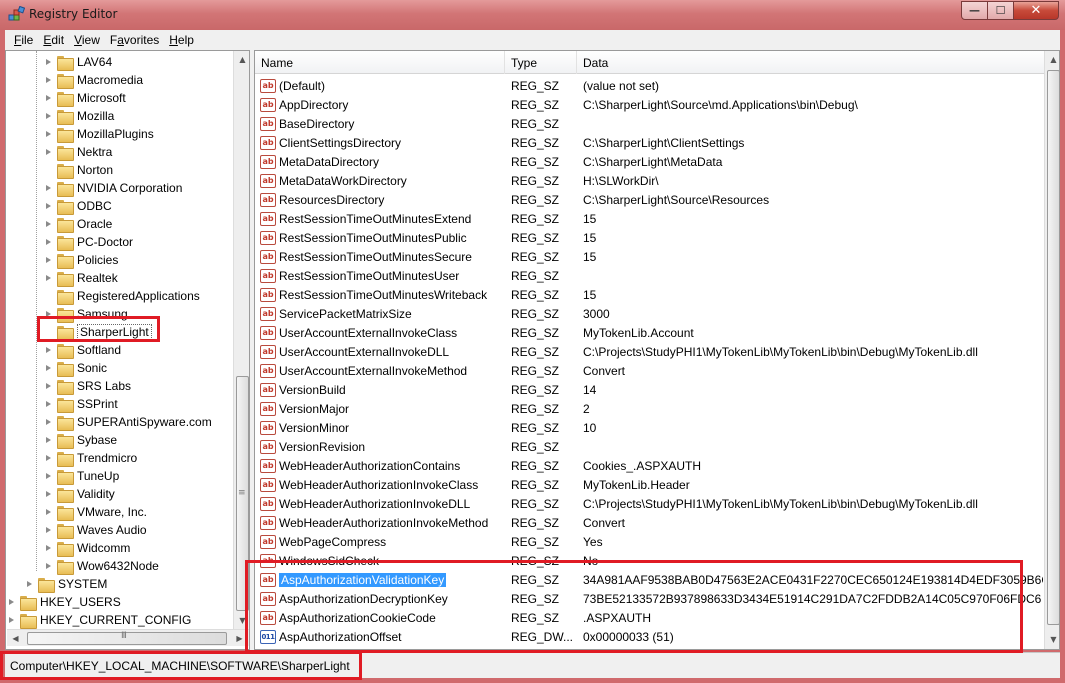  Describe the element at coordinates (241, 620) in the screenshot. I see `scroll-down-arrow-icon: ▼` at that location.